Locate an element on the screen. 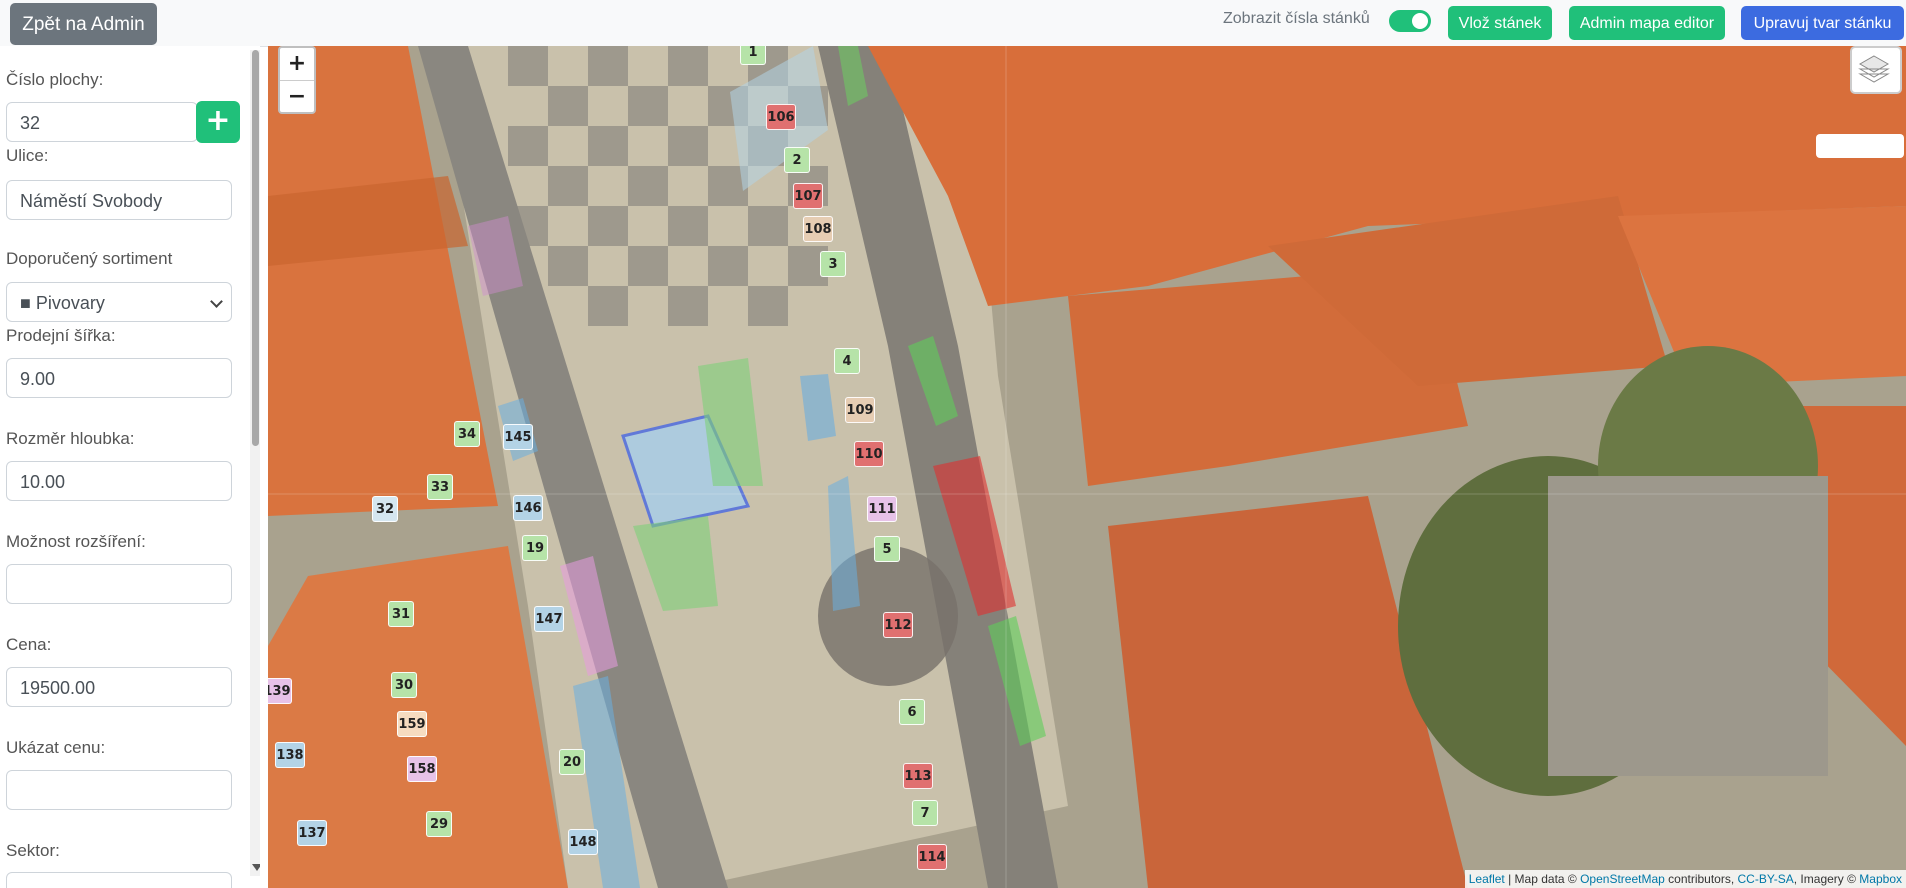 This screenshot has width=1906, height=888. stall-marker-111: 111 is located at coordinates (882, 509).